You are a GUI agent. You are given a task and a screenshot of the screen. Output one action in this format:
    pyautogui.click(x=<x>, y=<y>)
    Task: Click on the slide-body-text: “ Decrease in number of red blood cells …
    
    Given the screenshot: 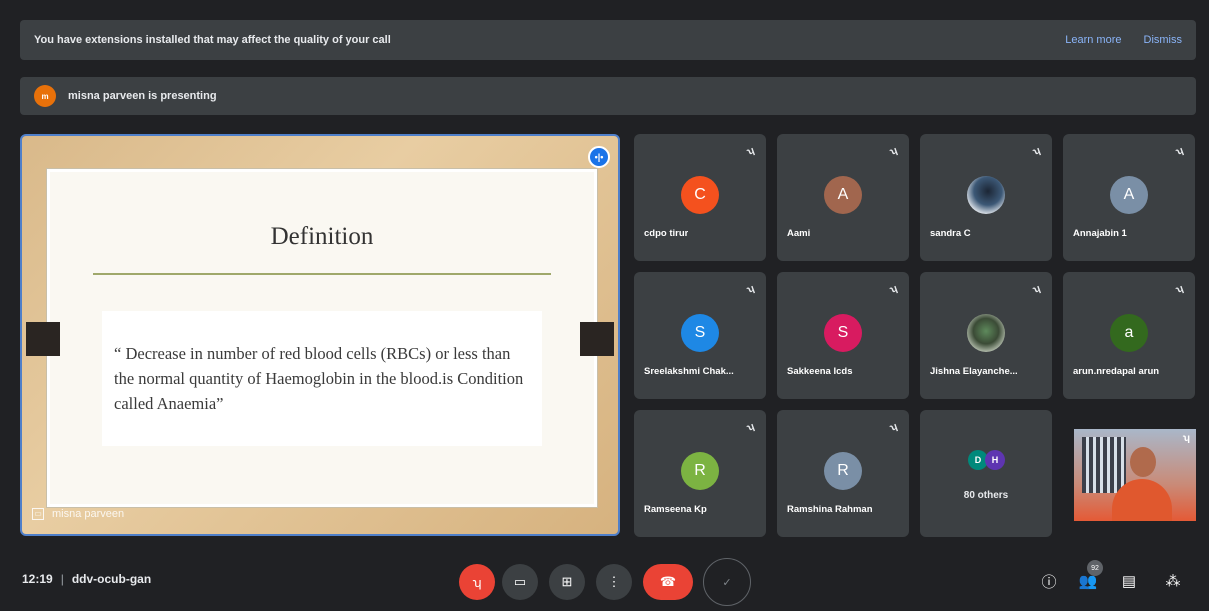 What is the action you would take?
    pyautogui.click(x=322, y=378)
    